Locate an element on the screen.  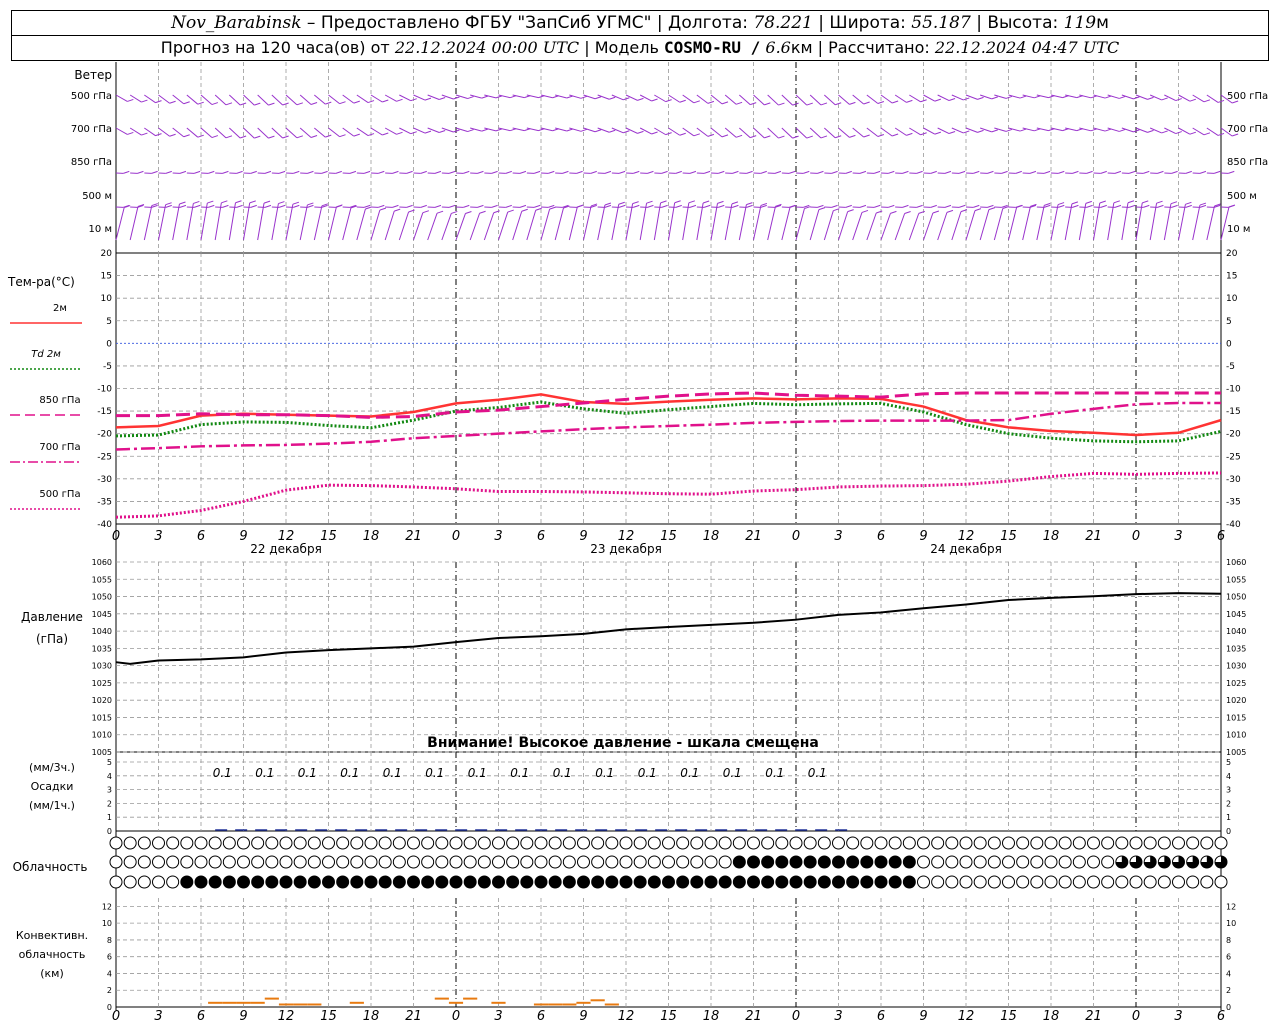
precip-value-label: 0.1 is located at coordinates (477, 773).